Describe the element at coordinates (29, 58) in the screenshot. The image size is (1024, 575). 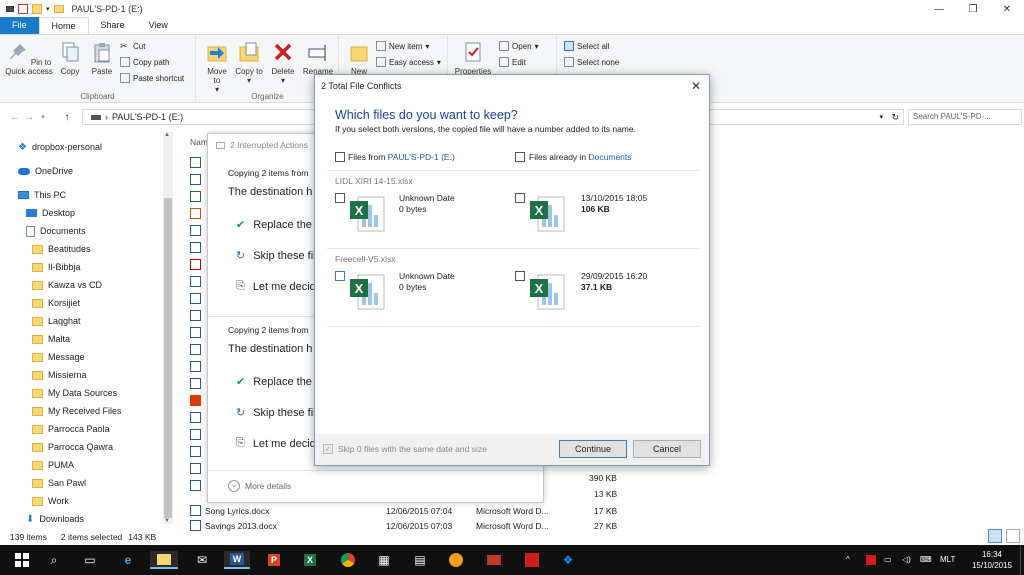
I see `pin-quick-access-button: Pin to Quick access` at that location.